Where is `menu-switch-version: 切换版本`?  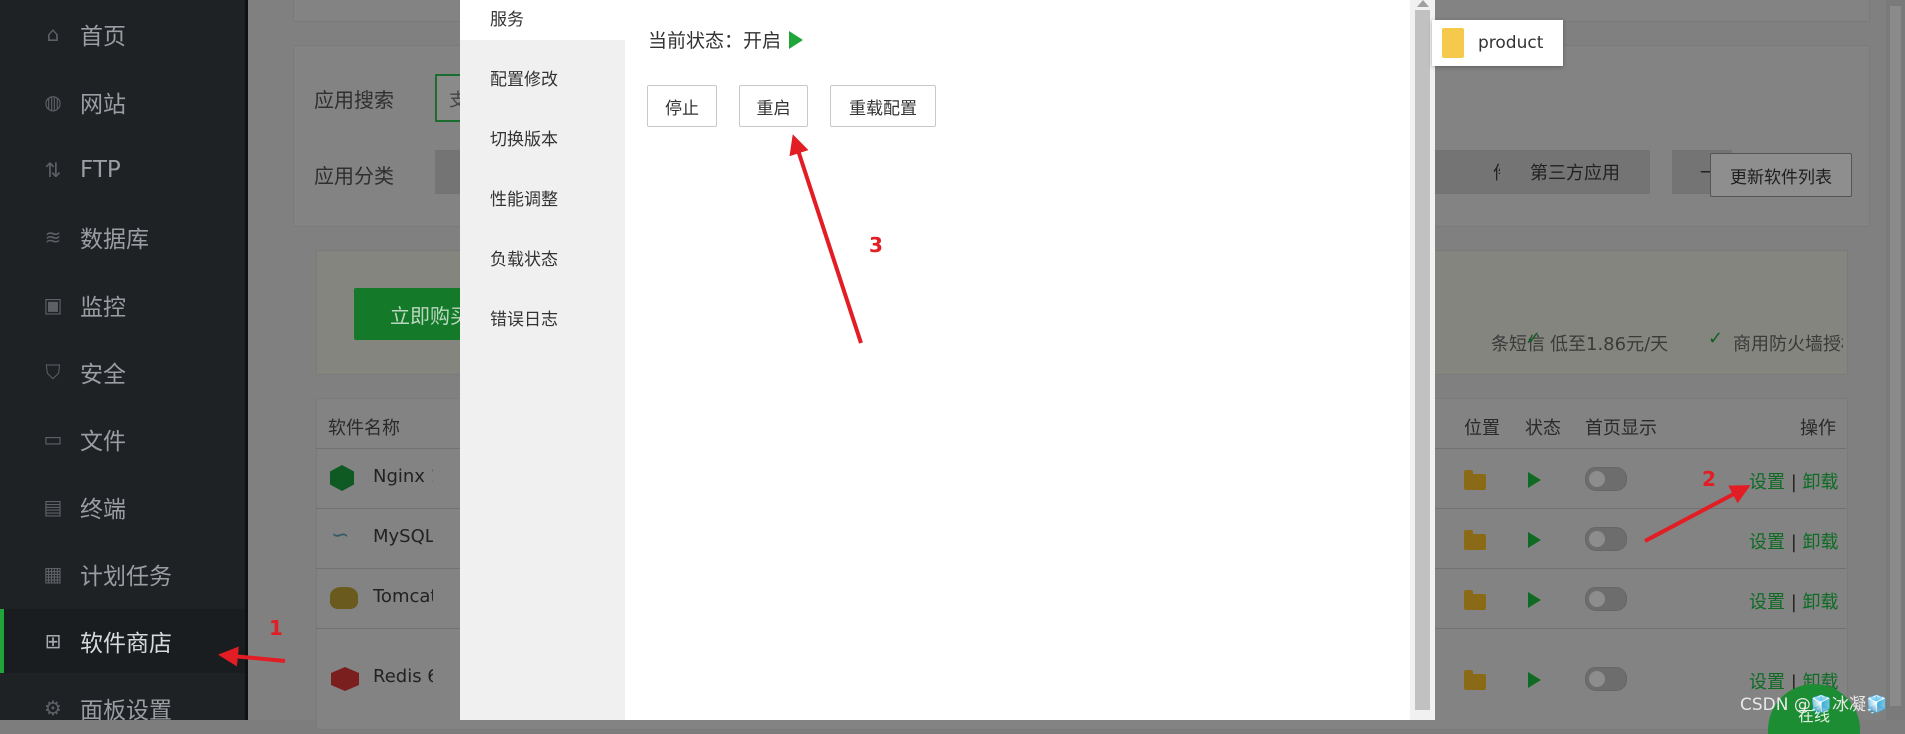
menu-switch-version: 切换版本 is located at coordinates (542, 137).